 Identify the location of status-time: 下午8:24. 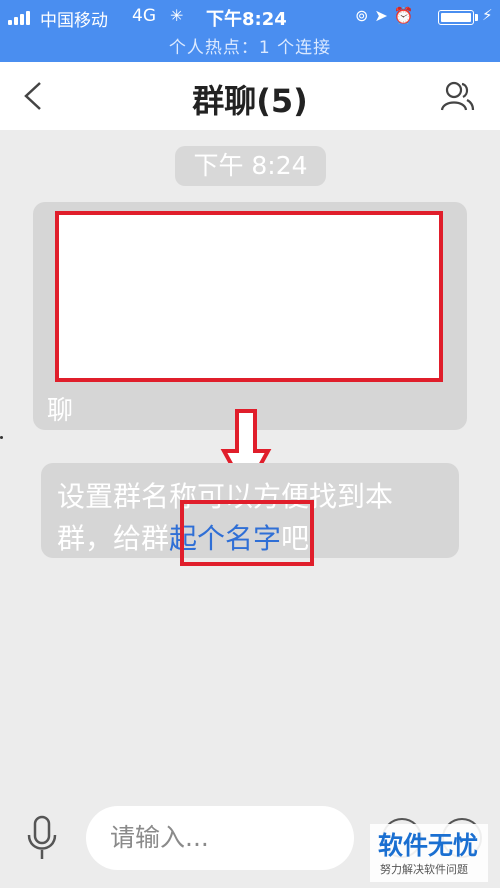
(246, 19).